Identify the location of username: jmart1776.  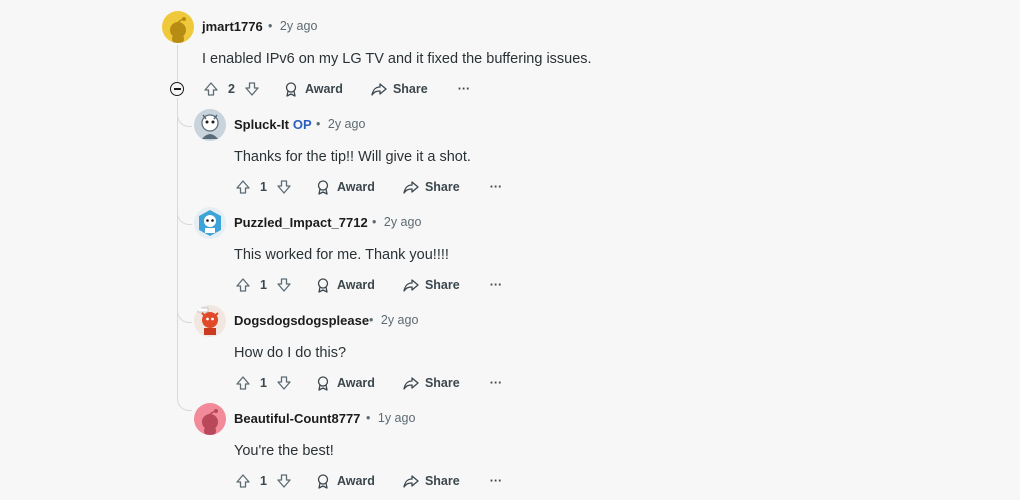
(232, 26).